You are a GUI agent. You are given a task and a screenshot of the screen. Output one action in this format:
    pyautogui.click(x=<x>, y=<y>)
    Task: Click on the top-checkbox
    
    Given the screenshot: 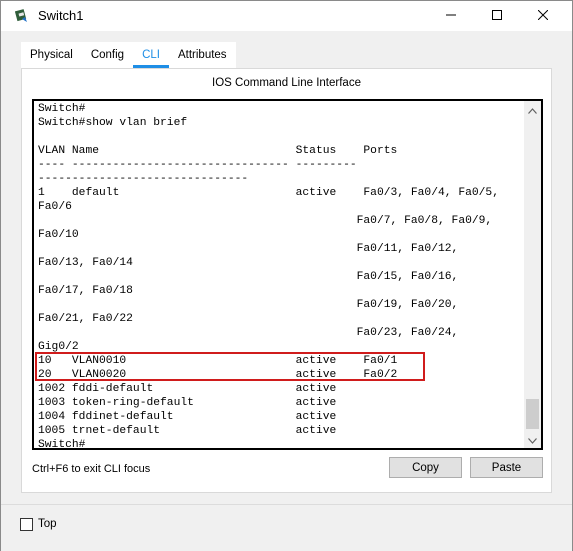 What is the action you would take?
    pyautogui.click(x=26, y=524)
    